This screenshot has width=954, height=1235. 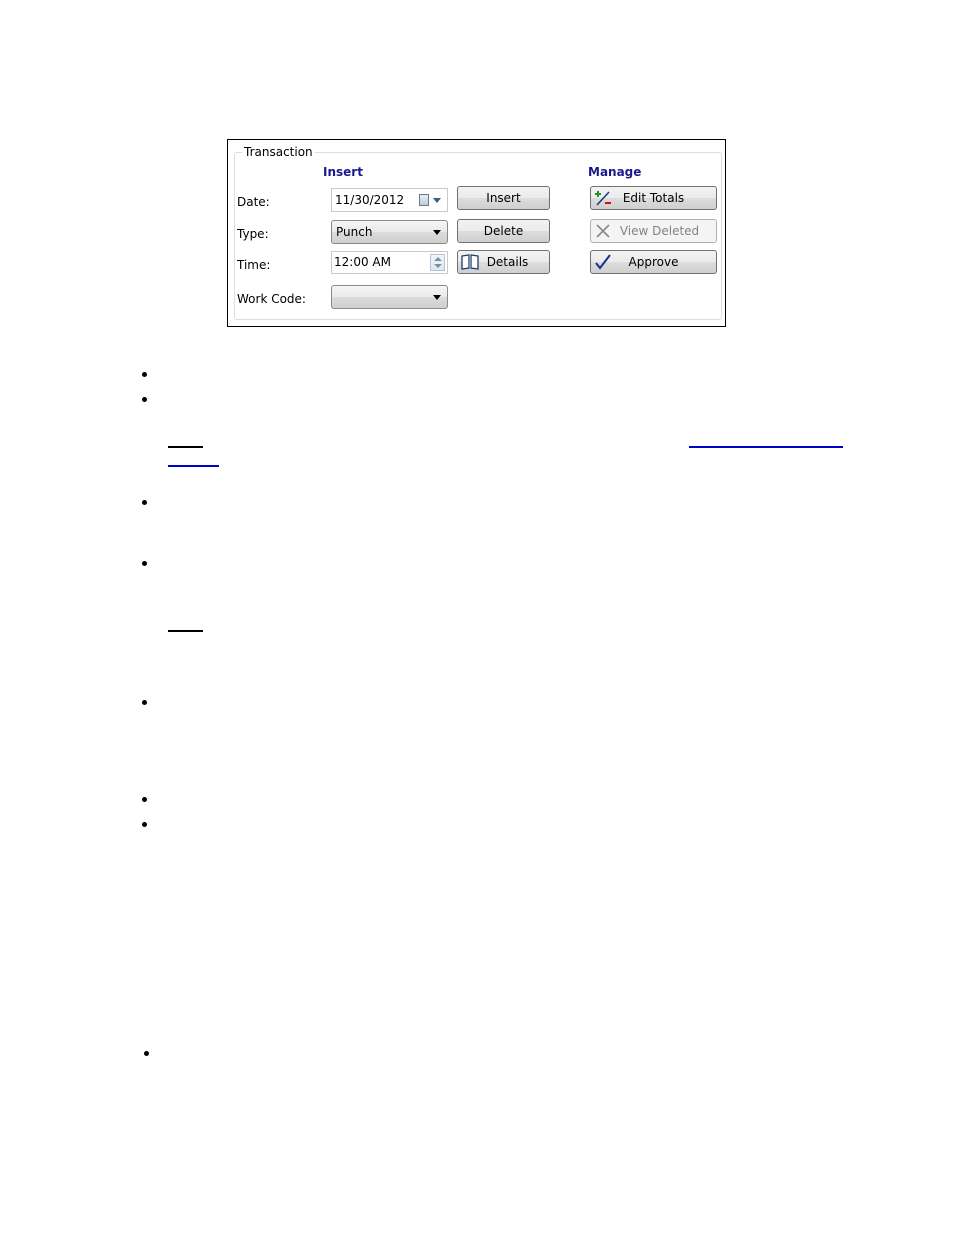 What do you see at coordinates (271, 299) in the screenshot?
I see `work-code-label: Work Code:` at bounding box center [271, 299].